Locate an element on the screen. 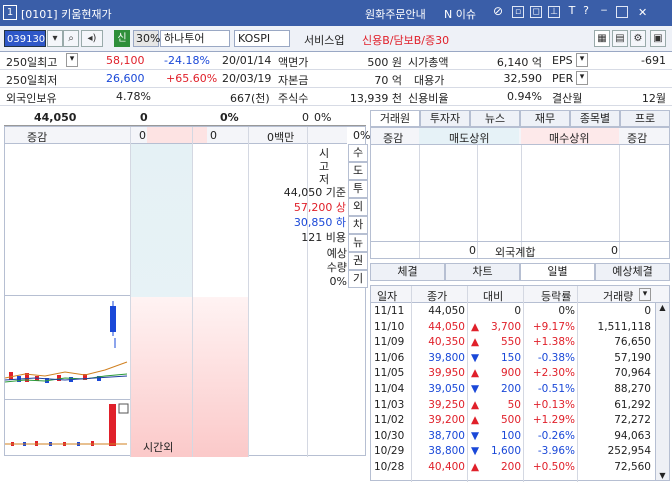 This screenshot has height=483, width=672. tab-expected: 예상체결 is located at coordinates (632, 272).